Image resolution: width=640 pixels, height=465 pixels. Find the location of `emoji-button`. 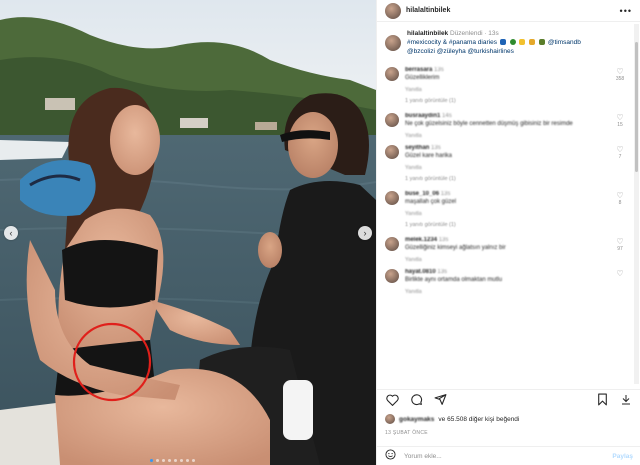

emoji-button is located at coordinates (390, 456).